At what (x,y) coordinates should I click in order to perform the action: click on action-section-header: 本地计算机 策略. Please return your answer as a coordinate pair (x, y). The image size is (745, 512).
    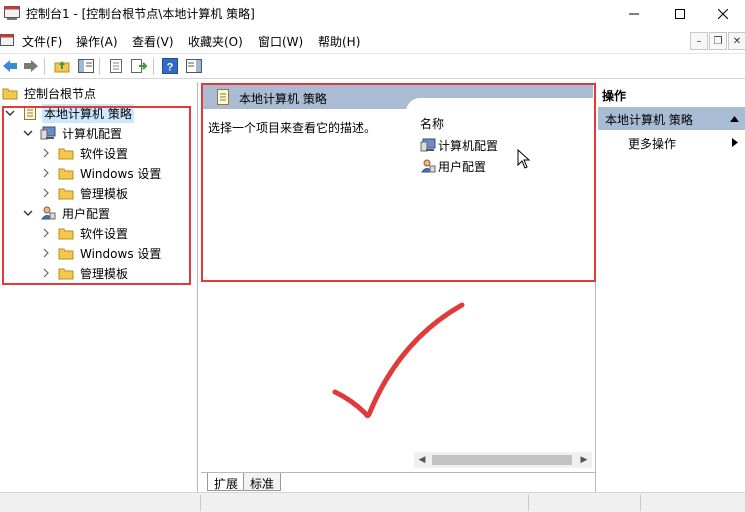
    Looking at the image, I should click on (671, 118).